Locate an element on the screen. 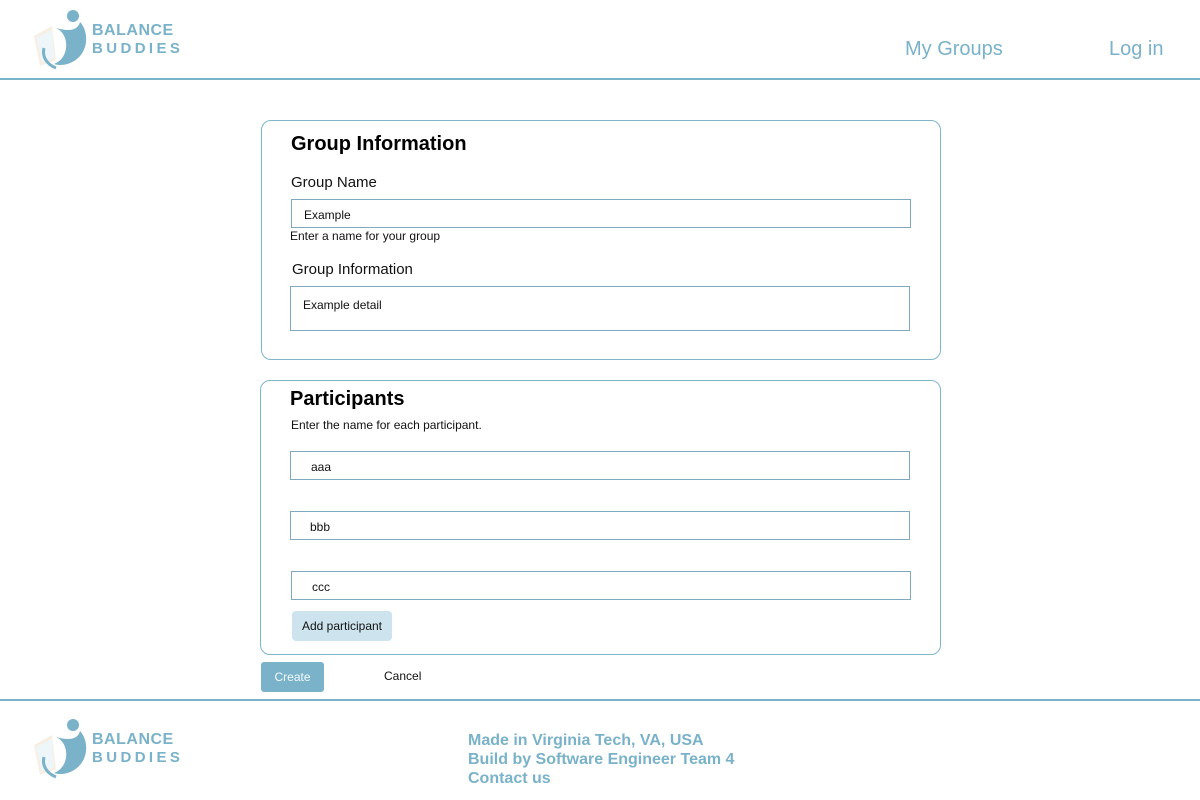  logo-line2: BUDDIES is located at coordinates (138, 48).